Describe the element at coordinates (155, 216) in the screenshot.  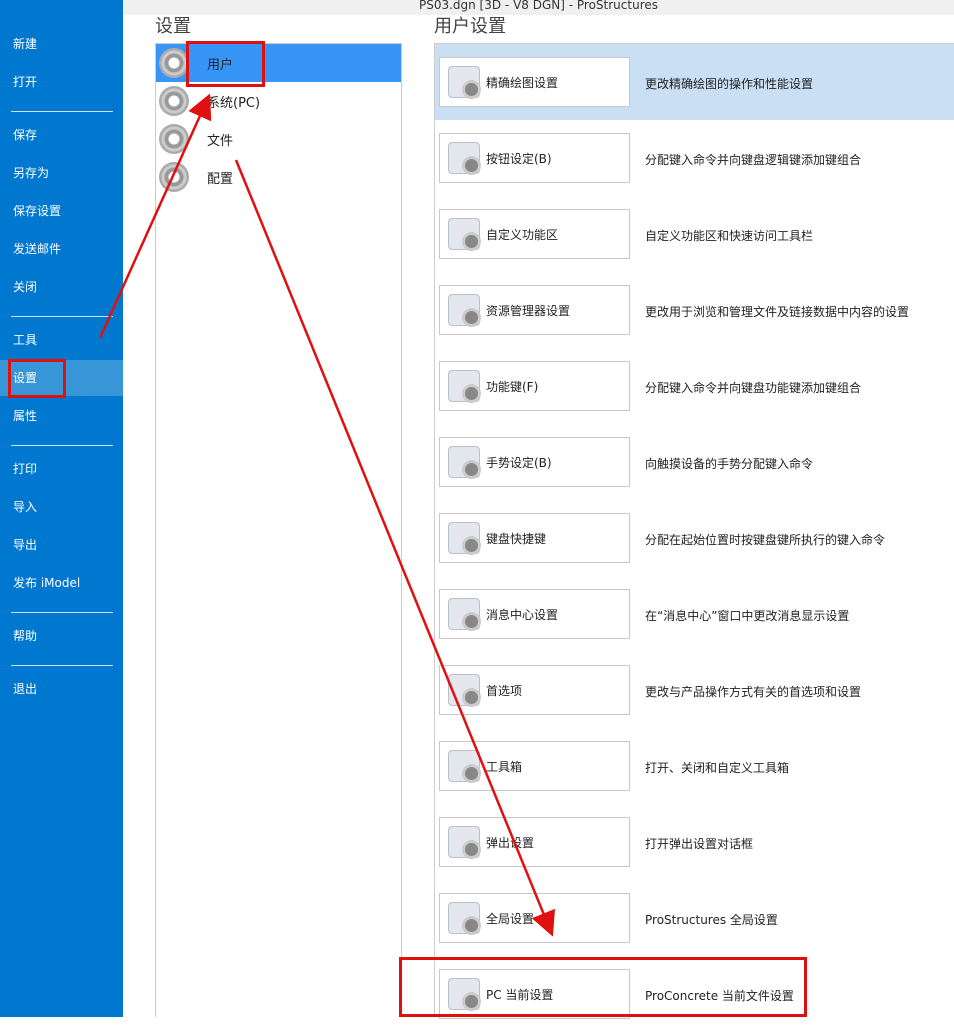
I see `arrow-to-user` at that location.